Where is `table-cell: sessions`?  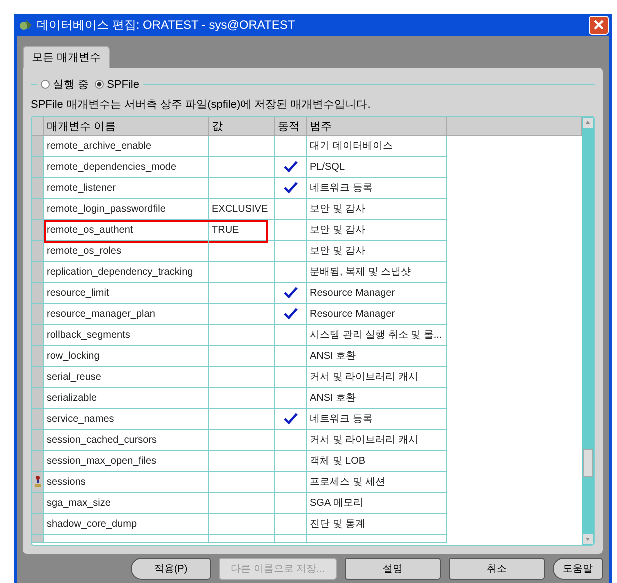
table-cell: sessions is located at coordinates (126, 482).